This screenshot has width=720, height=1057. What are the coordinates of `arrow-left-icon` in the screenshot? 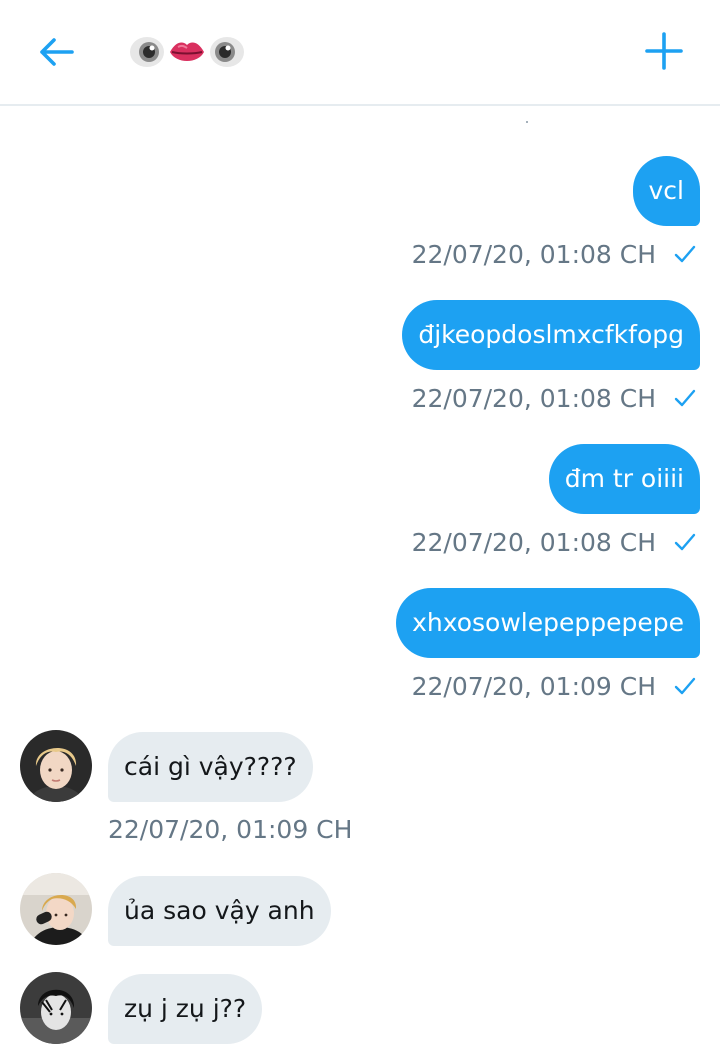 It's located at (57, 52).